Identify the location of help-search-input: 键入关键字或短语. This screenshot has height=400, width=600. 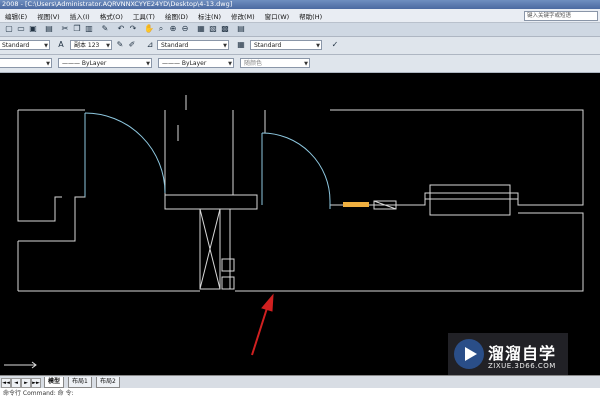
(561, 16).